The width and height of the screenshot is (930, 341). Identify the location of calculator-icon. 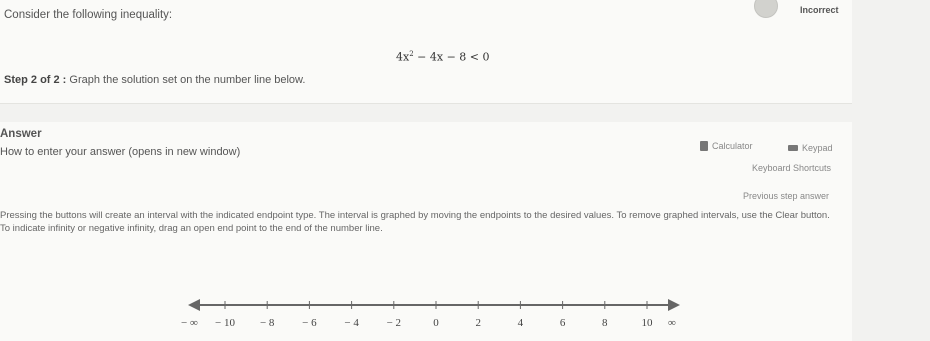
(704, 146).